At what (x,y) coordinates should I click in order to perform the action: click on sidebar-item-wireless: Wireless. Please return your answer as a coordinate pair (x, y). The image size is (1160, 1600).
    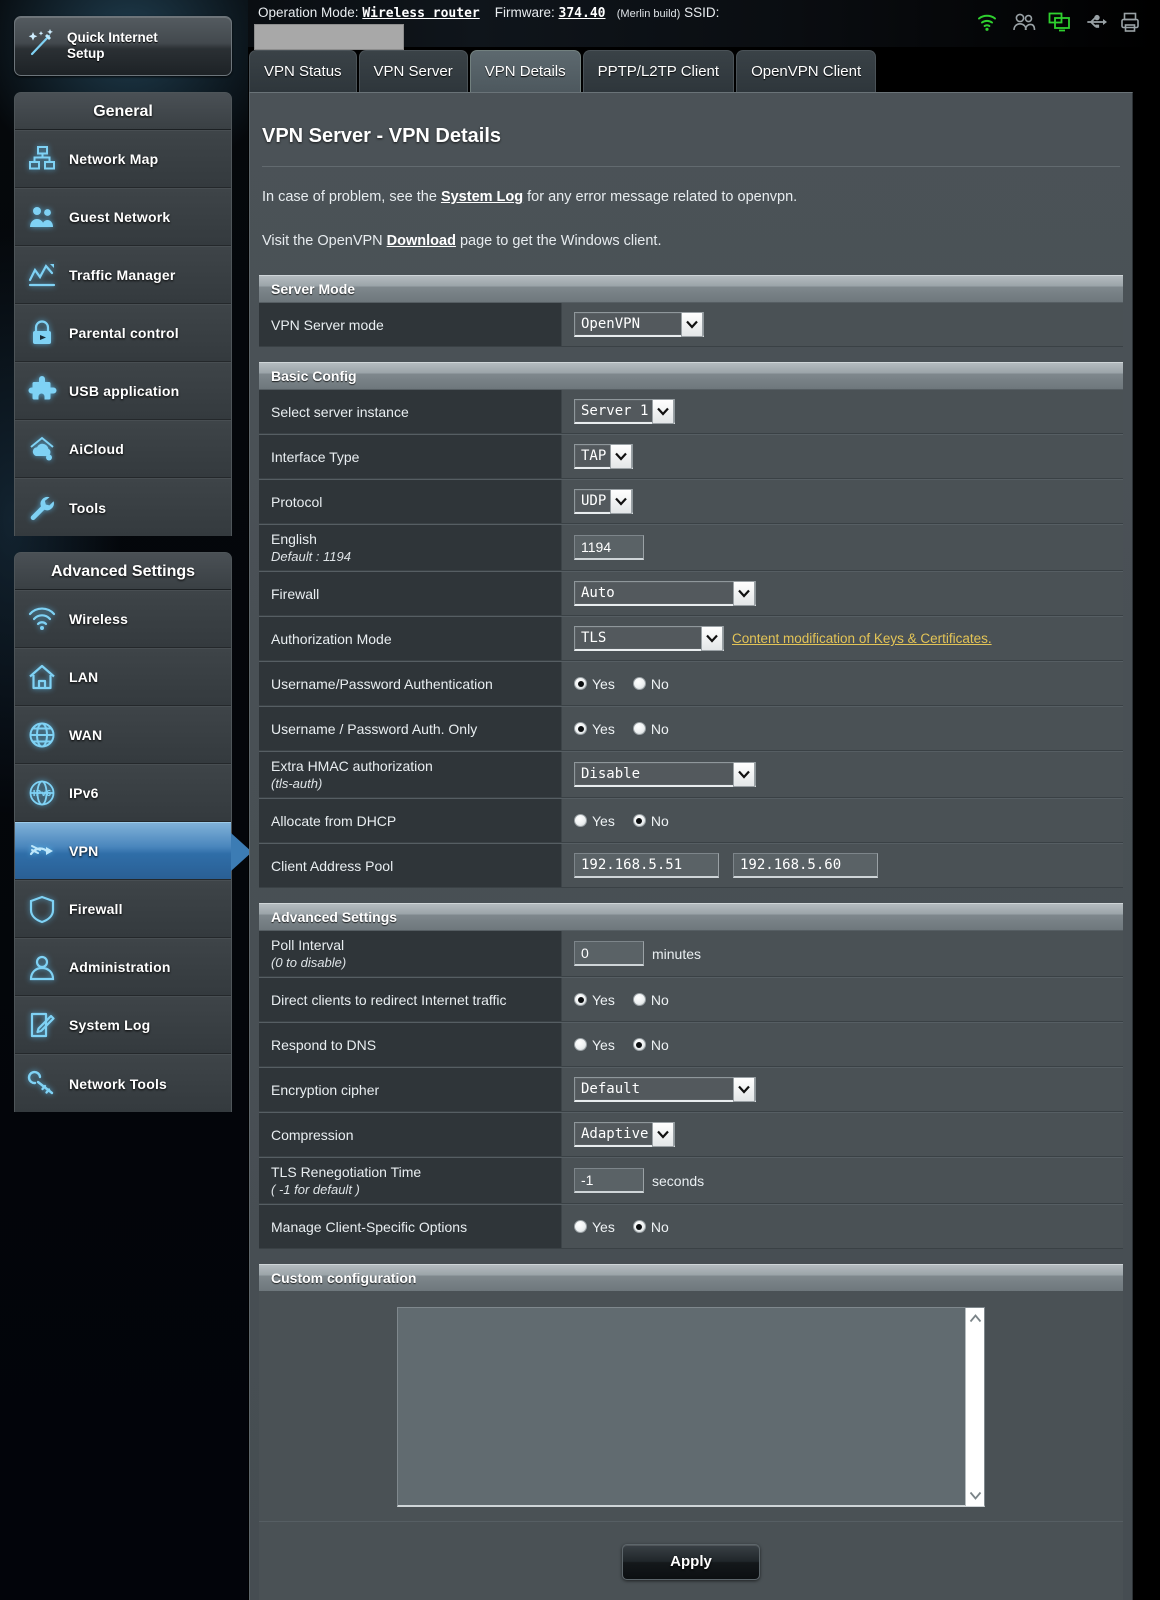
    Looking at the image, I should click on (123, 619).